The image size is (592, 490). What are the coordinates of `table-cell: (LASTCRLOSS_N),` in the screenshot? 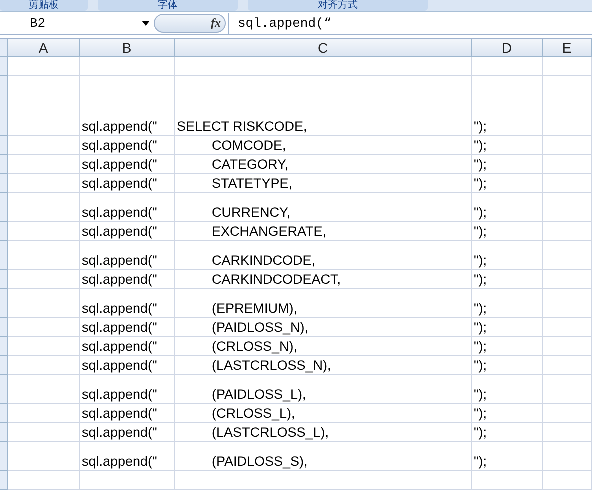 It's located at (323, 365).